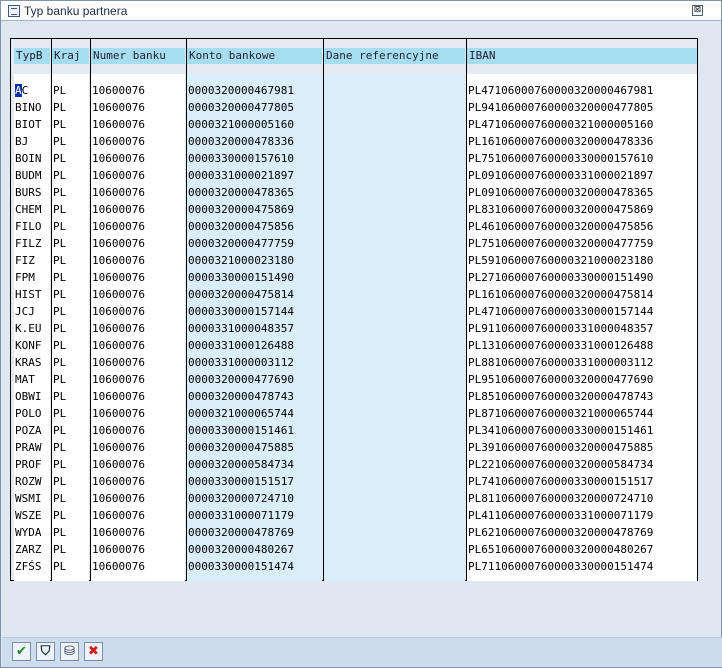 Image resolution: width=722 pixels, height=668 pixels. What do you see at coordinates (582, 226) in the screenshot?
I see `table-cell-iban: PL46106000760000320000475856` at bounding box center [582, 226].